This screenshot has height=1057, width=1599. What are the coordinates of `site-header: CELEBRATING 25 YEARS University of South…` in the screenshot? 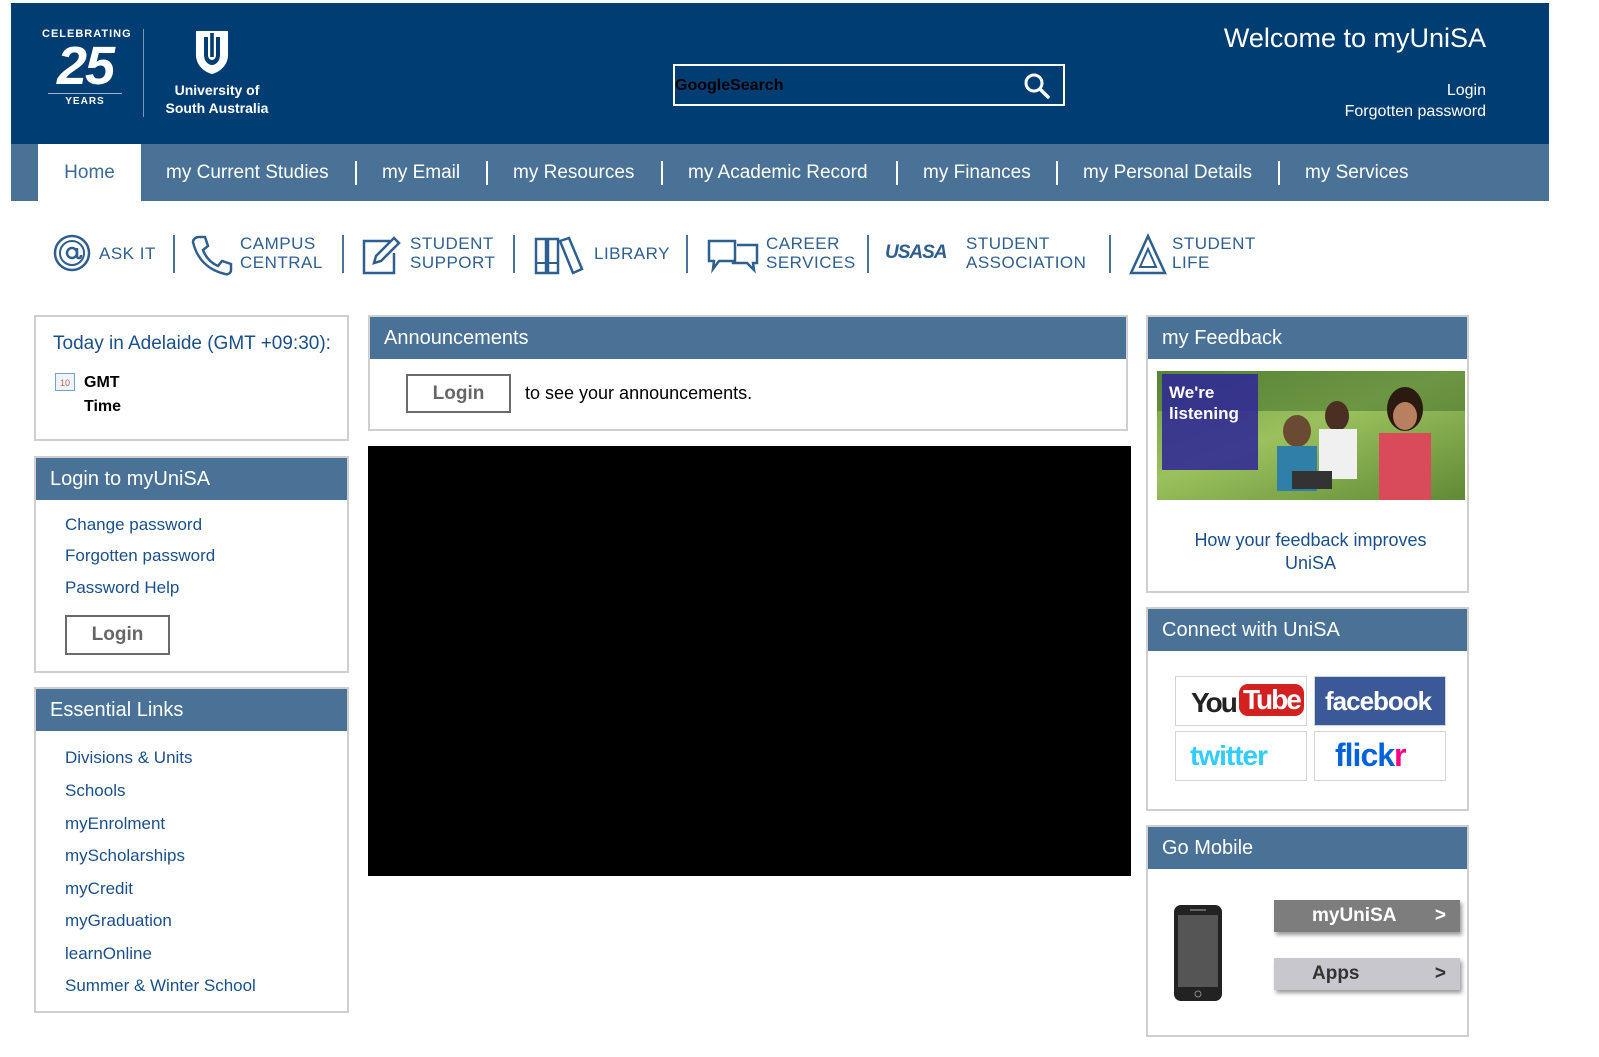 It's located at (780, 73).